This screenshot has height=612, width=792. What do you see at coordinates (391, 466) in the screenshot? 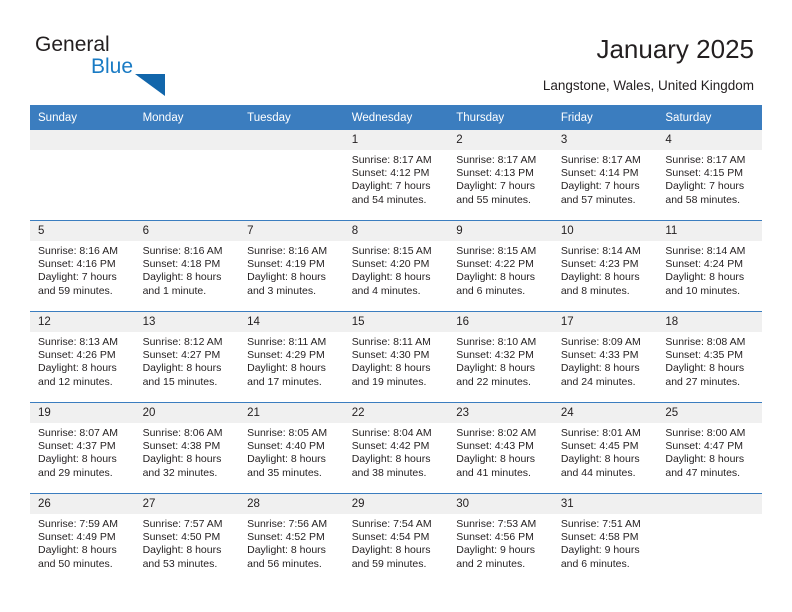
I see `daylight-text: Daylight: 8 hours and 38 minutes.` at bounding box center [391, 466].